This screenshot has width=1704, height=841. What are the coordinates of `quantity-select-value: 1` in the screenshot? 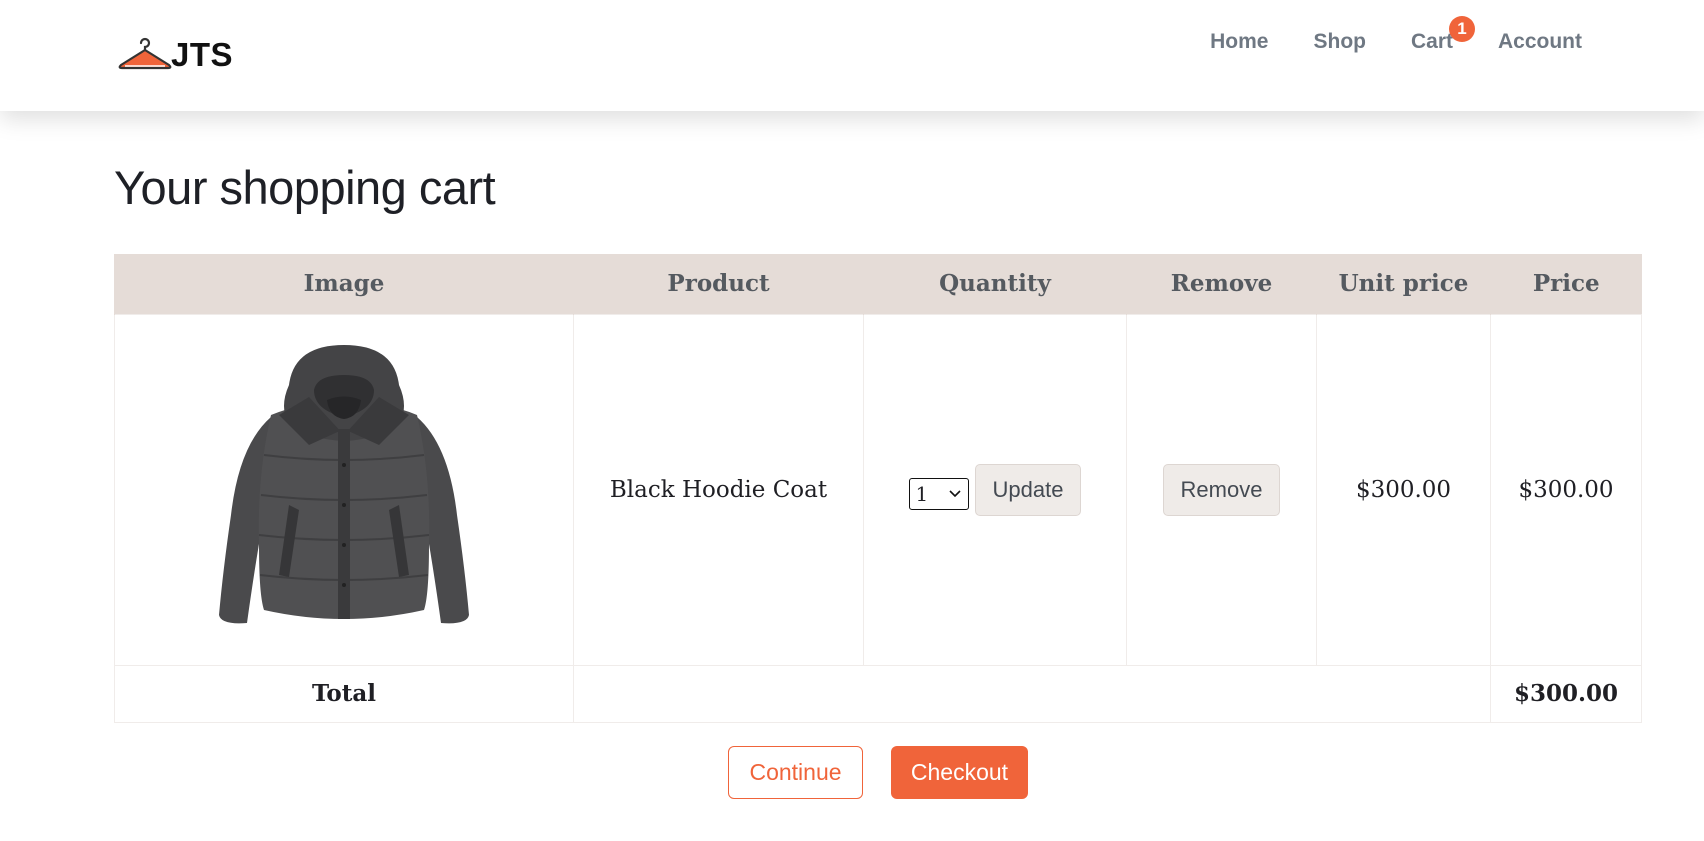 It's located at (922, 493).